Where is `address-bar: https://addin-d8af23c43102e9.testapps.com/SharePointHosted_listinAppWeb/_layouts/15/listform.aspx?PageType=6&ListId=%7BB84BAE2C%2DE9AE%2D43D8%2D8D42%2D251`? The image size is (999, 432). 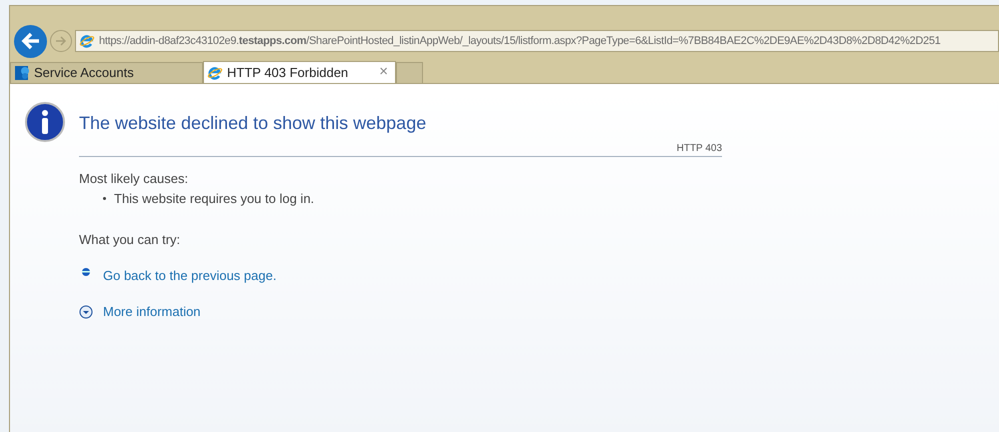
address-bar: https://addin-d8af23c43102e9.testapps.com/SharePointHosted_listinAppWeb/_layouts/15/listform.aspx?PageType=6&ListId=%7BB84BAE2C%2DE9AE%2D43D8%2D8D42%2D251 is located at coordinates (537, 41).